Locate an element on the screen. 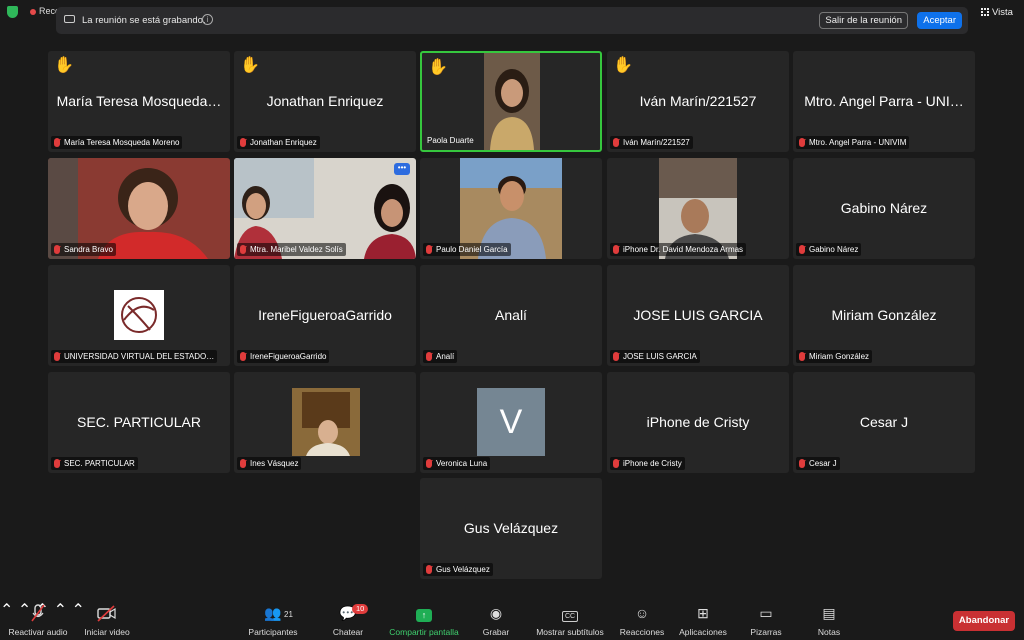 The image size is (1024, 640). recording-dot-icon is located at coordinates (33, 12).